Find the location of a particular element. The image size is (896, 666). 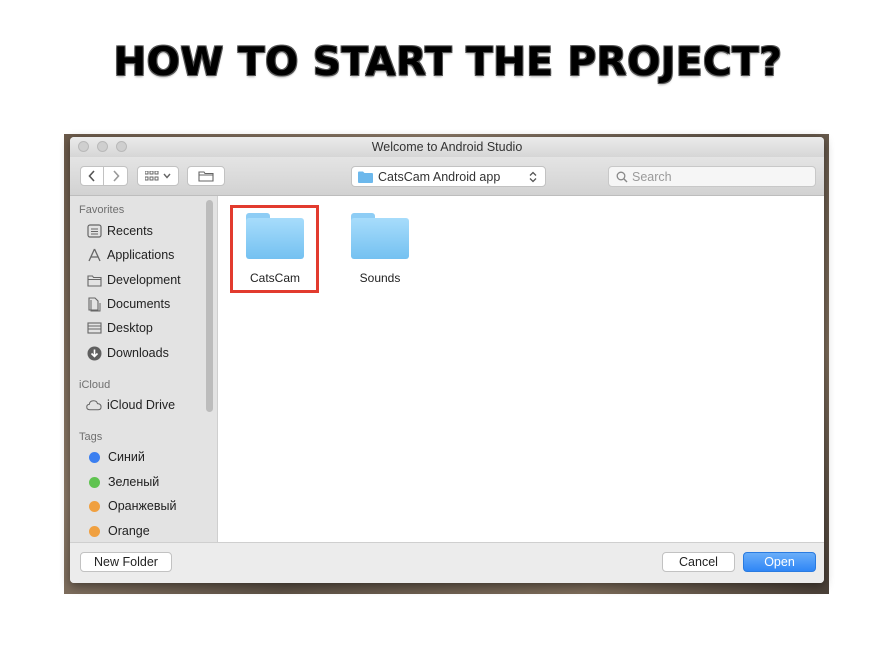

window-title: Welcome to Android Studio is located at coordinates (447, 147).